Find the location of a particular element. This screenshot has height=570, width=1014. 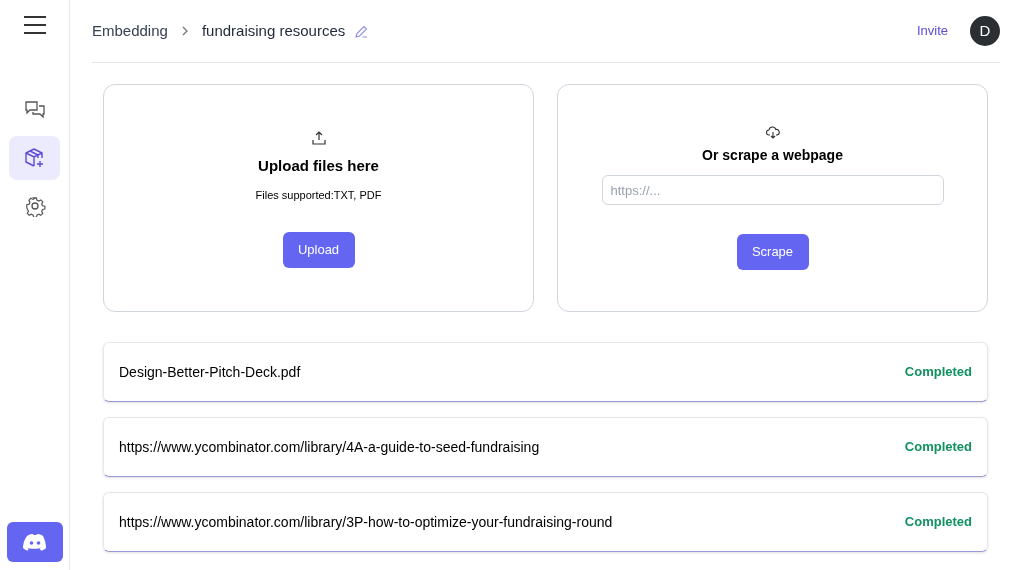

upload-icon is located at coordinates (318, 138).